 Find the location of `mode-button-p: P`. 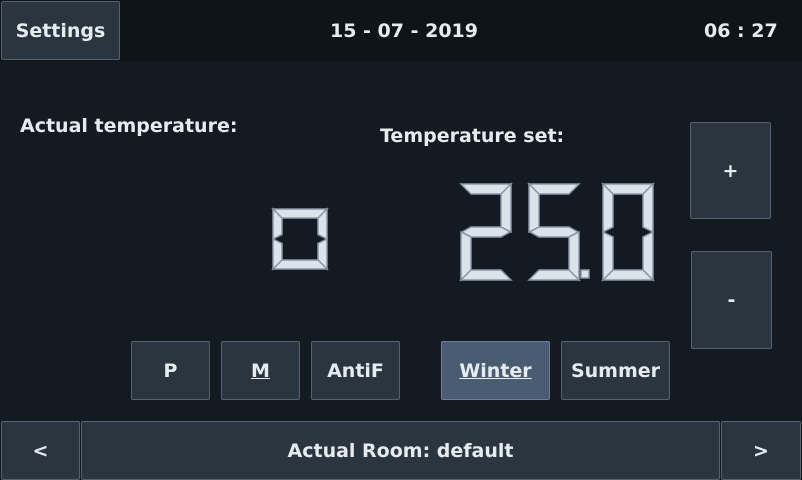

mode-button-p: P is located at coordinates (170, 370).